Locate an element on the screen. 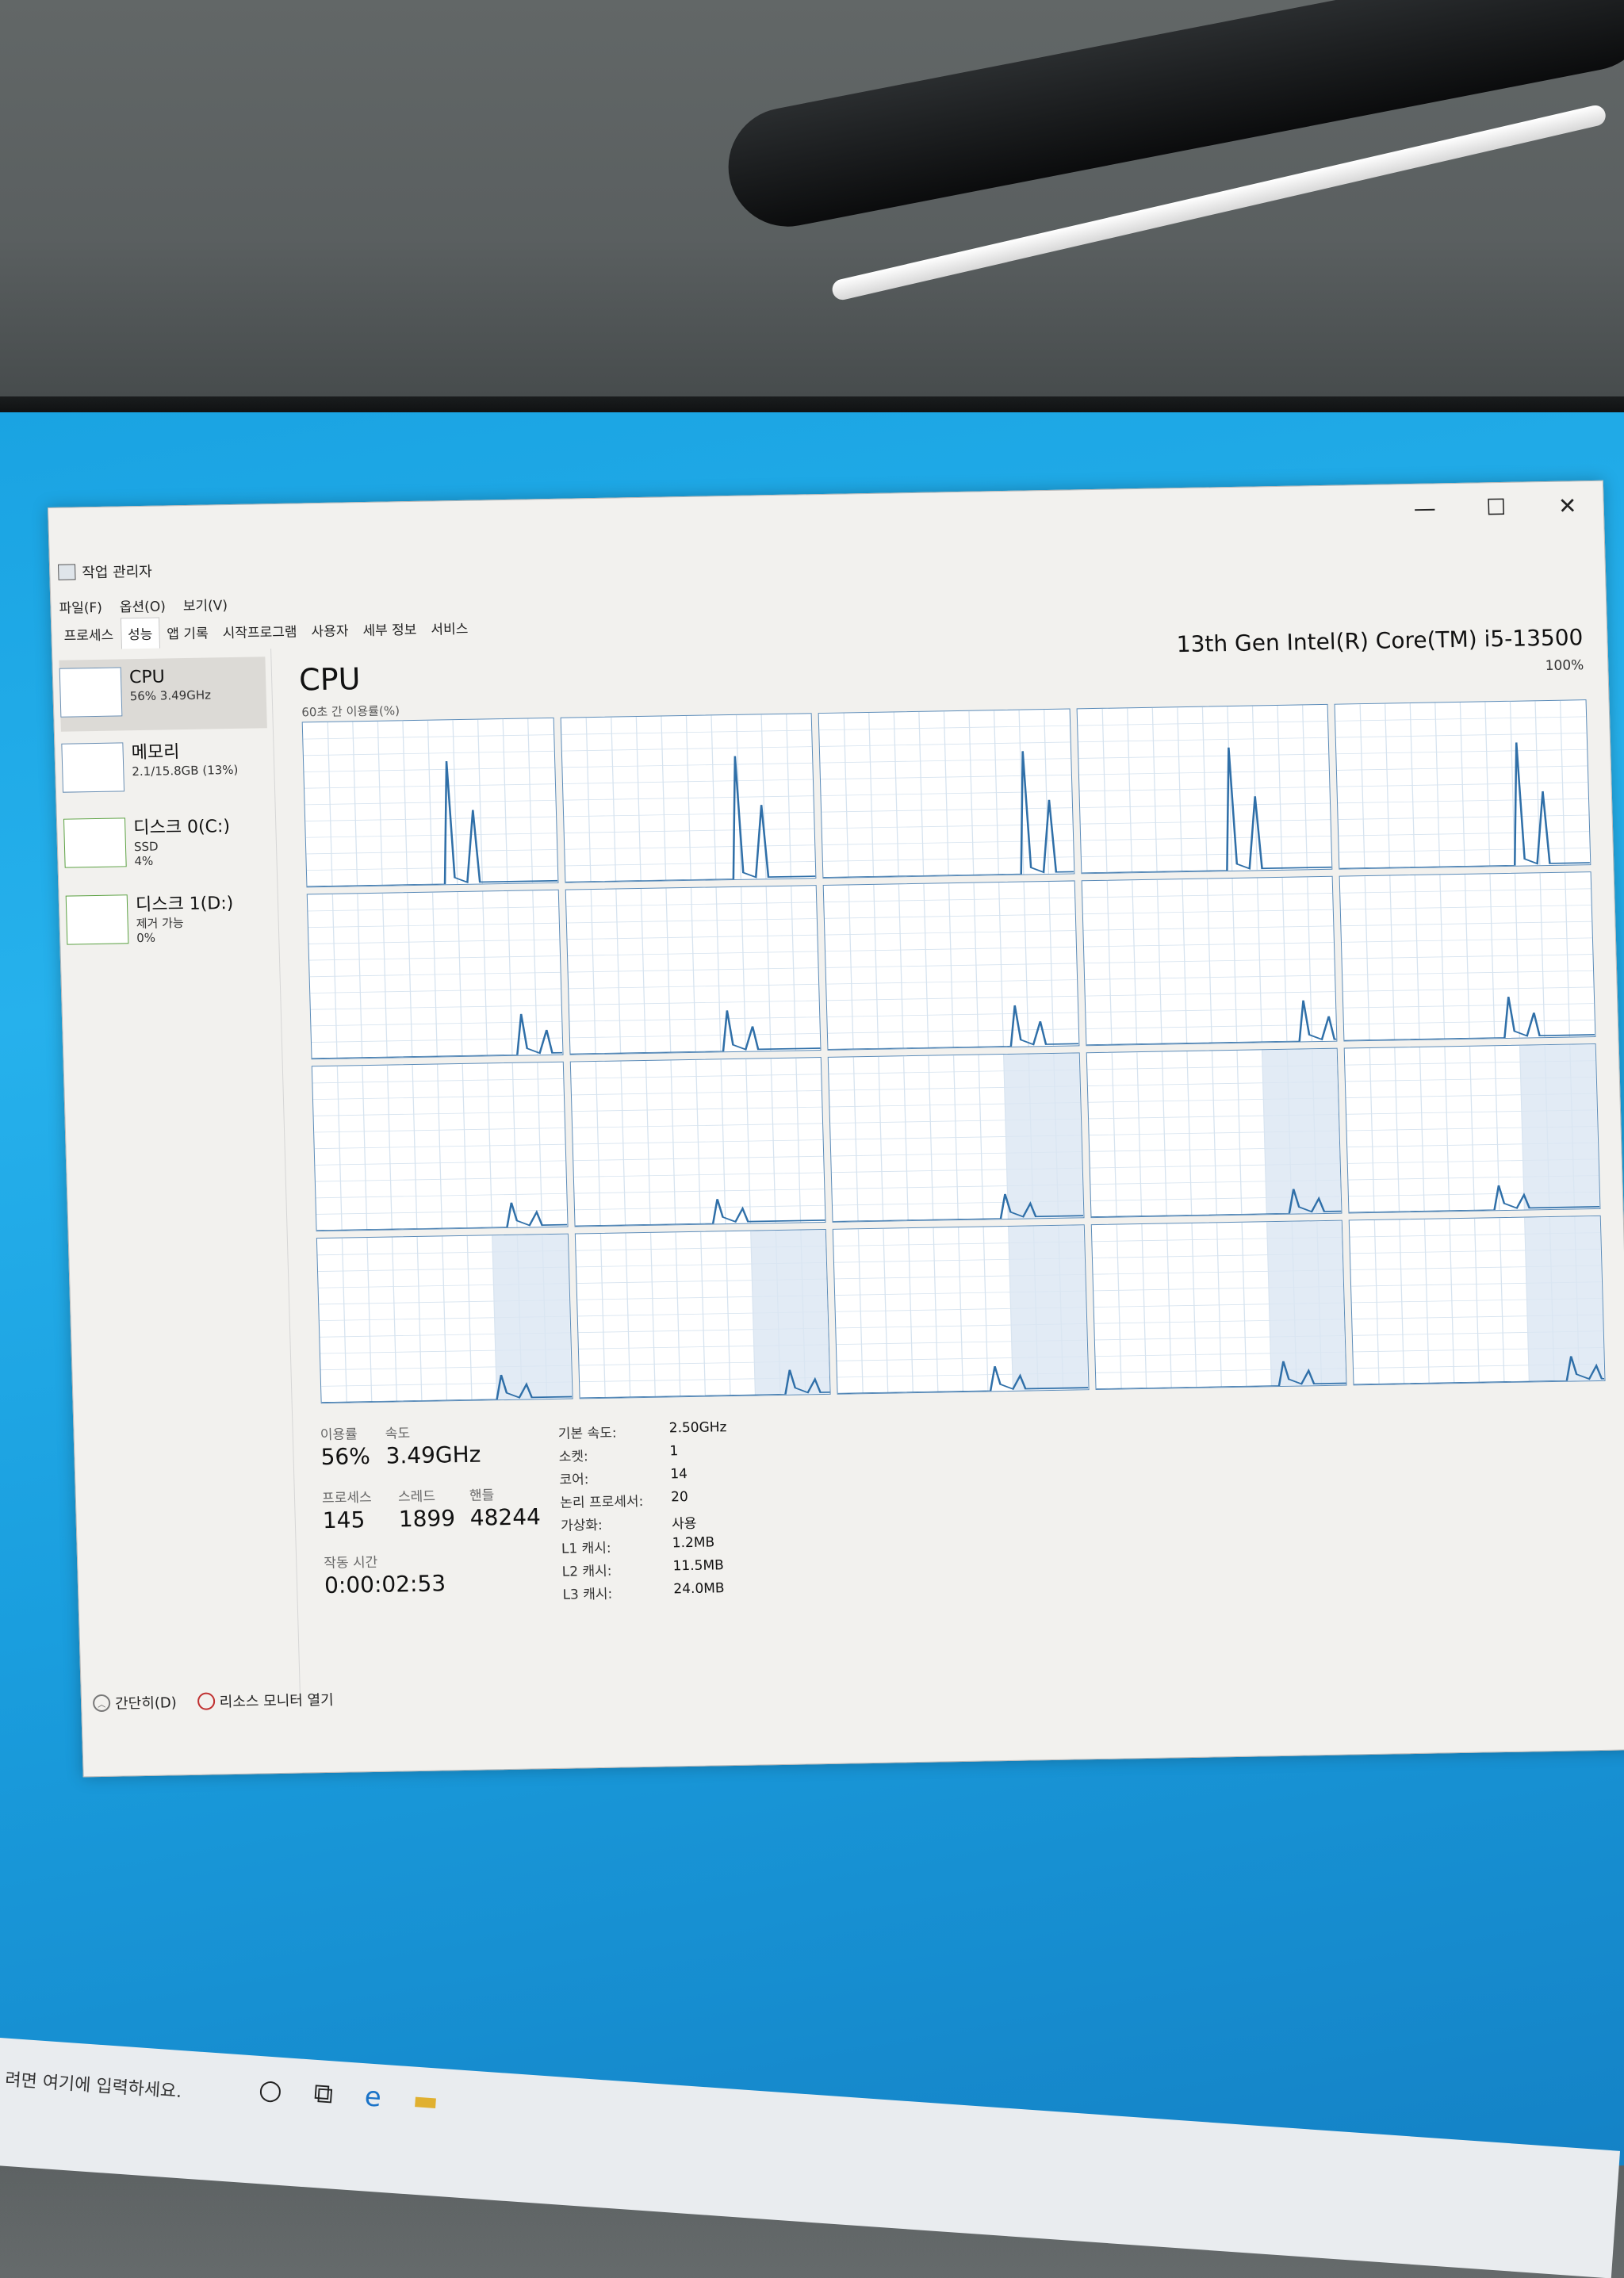 This screenshot has width=1624, height=2278. file-explorer-icon: ▬ is located at coordinates (425, 2101).